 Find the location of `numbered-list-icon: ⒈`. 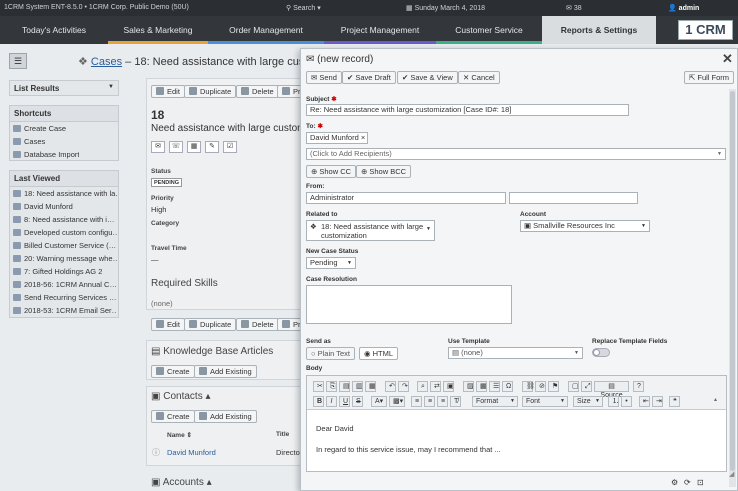

numbered-list-icon: ⒈ is located at coordinates (613, 401).